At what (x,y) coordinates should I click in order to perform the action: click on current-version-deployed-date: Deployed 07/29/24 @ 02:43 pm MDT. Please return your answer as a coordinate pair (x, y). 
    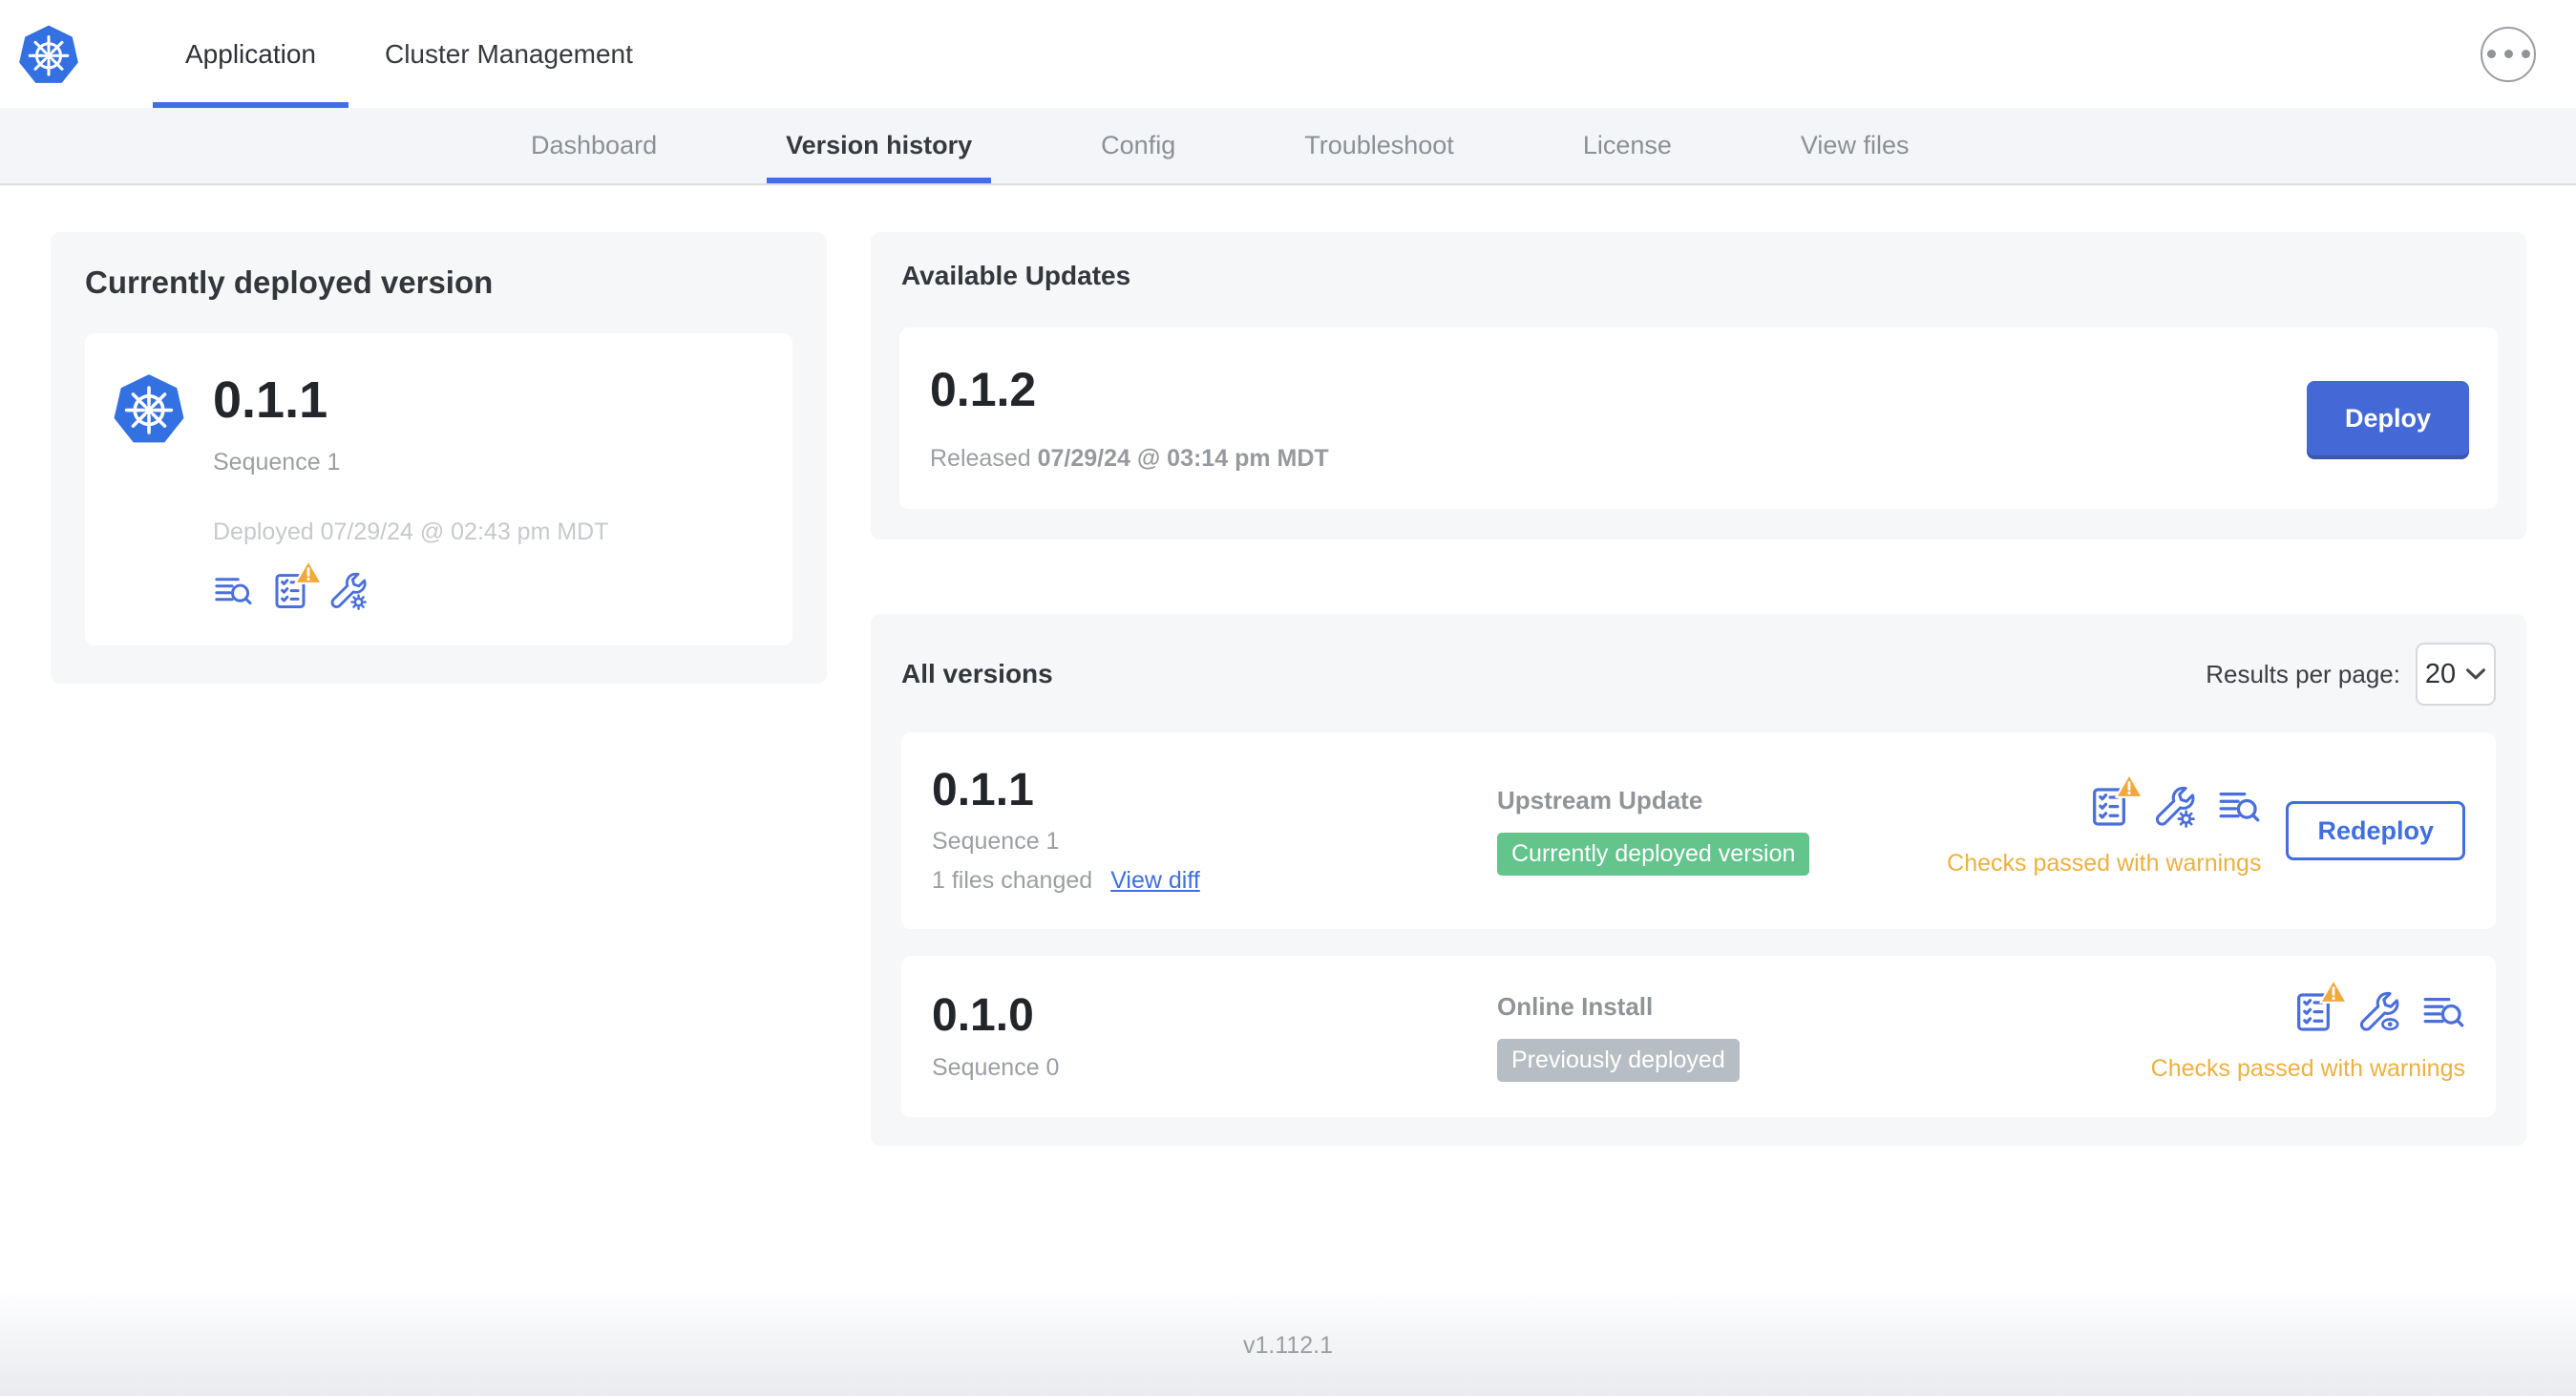
    Looking at the image, I should click on (411, 531).